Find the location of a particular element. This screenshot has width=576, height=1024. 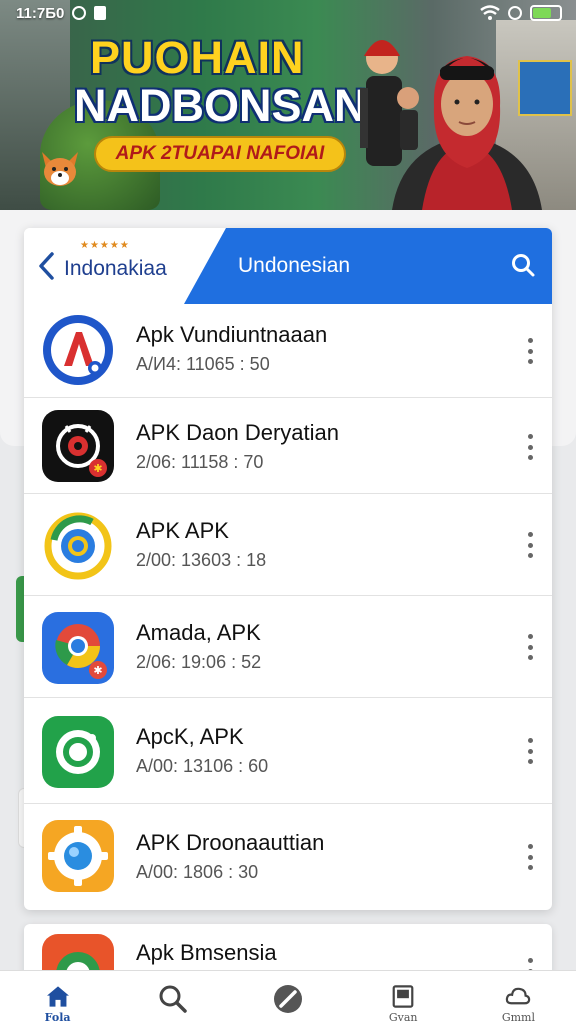

fox-mascot-icon is located at coordinates (60, 169).